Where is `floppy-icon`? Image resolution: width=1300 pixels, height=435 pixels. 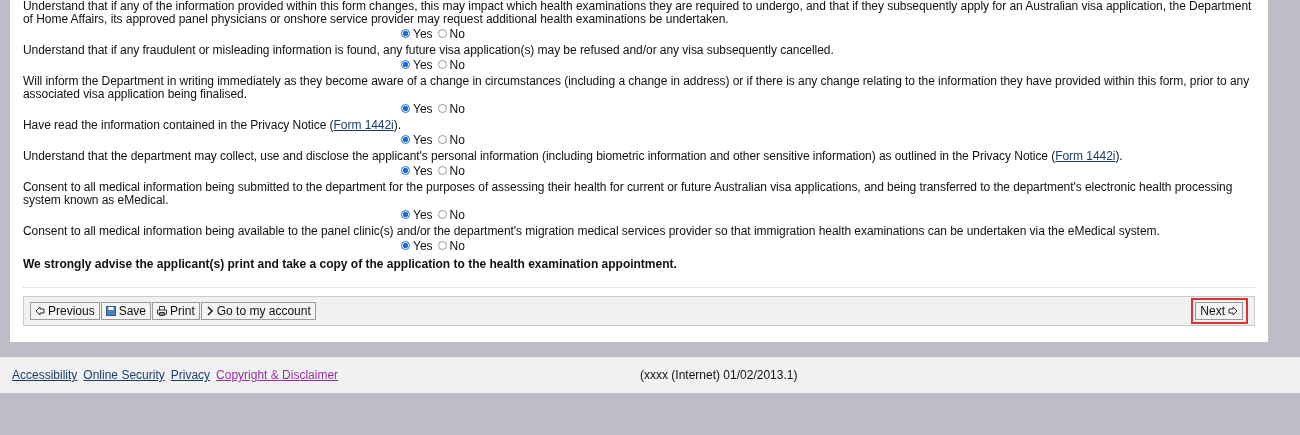
floppy-icon is located at coordinates (110, 311).